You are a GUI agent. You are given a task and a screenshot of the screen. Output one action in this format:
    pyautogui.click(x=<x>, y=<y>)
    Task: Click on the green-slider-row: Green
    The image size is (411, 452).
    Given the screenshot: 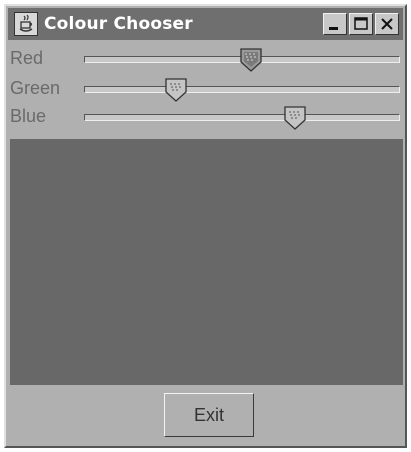 What is the action you would take?
    pyautogui.click(x=206, y=89)
    